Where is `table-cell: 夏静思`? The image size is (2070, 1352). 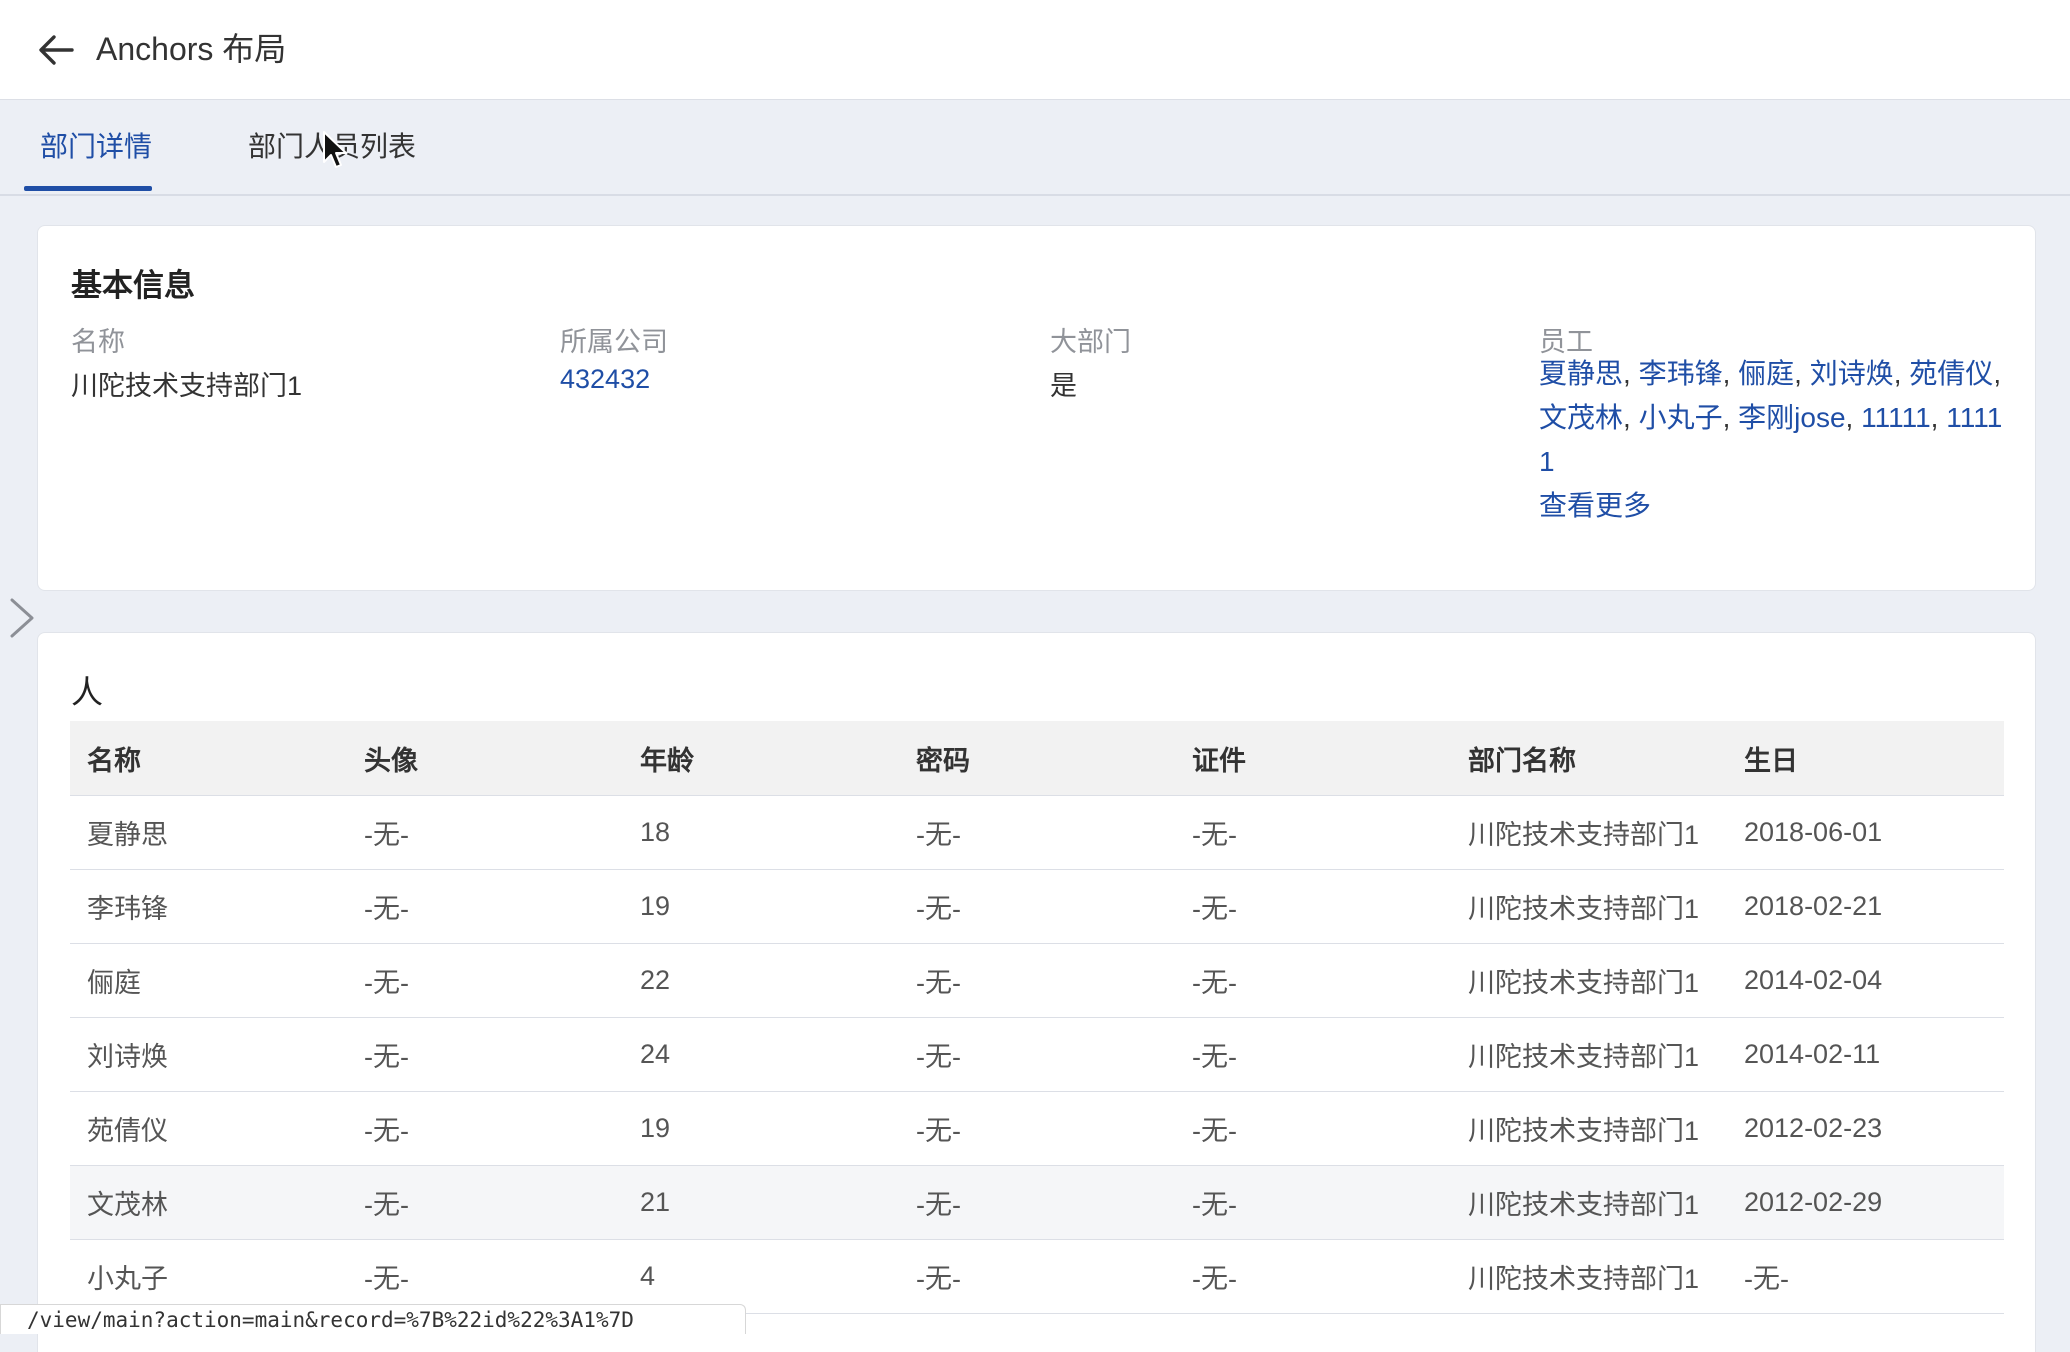
table-cell: 夏静思 is located at coordinates (208, 832).